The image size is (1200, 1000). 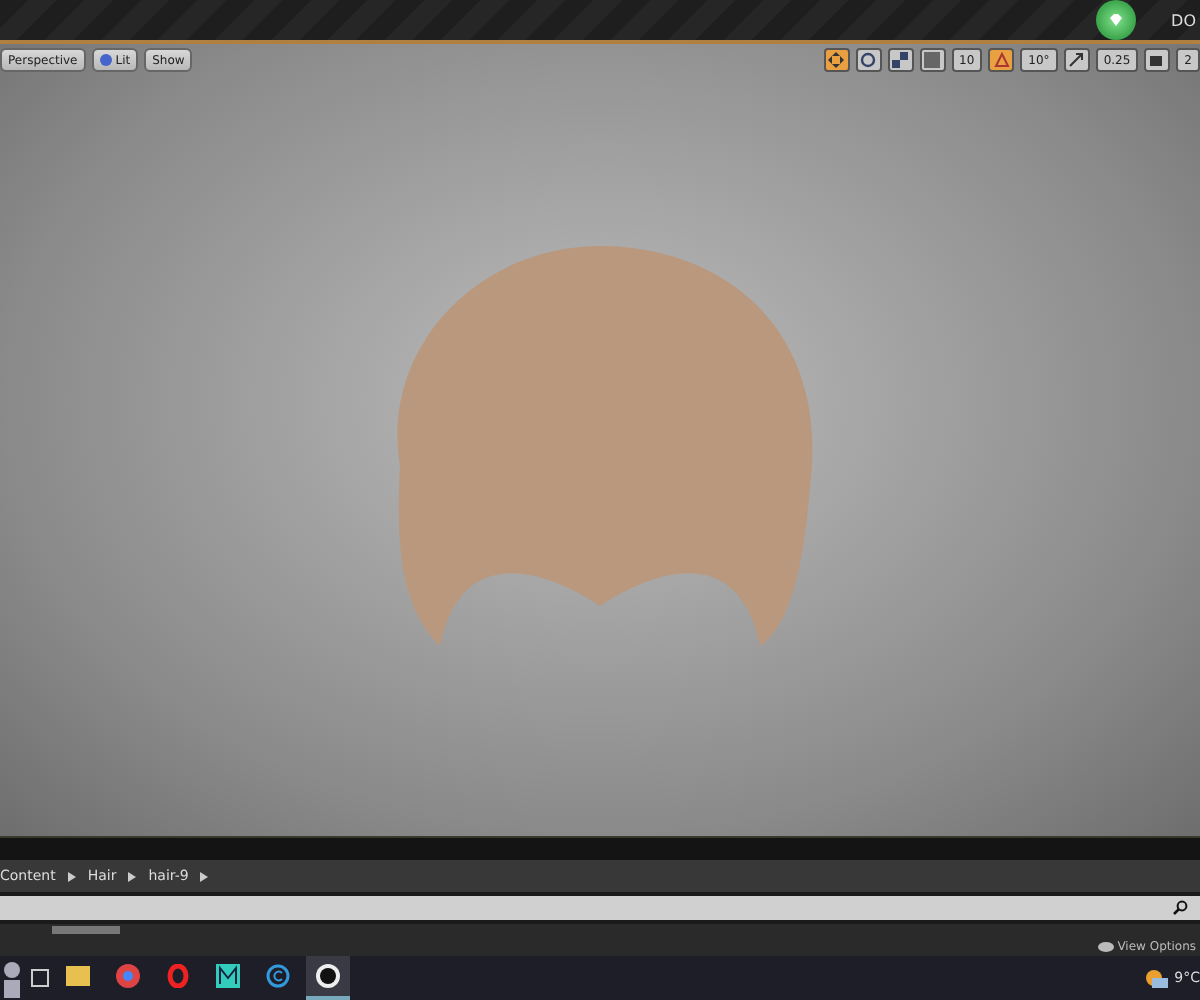 I want to click on search-icon, so click(x=1180, y=908).